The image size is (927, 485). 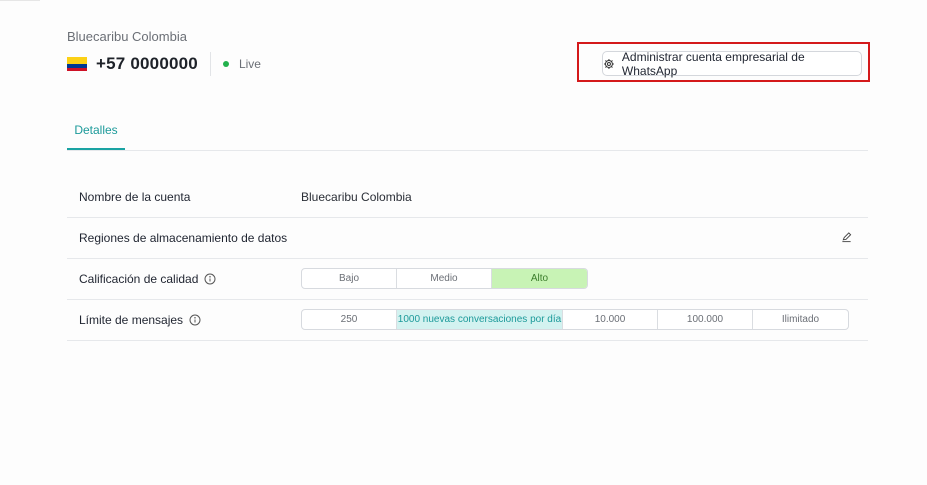 What do you see at coordinates (225, 64) in the screenshot?
I see `status-dot-icon` at bounding box center [225, 64].